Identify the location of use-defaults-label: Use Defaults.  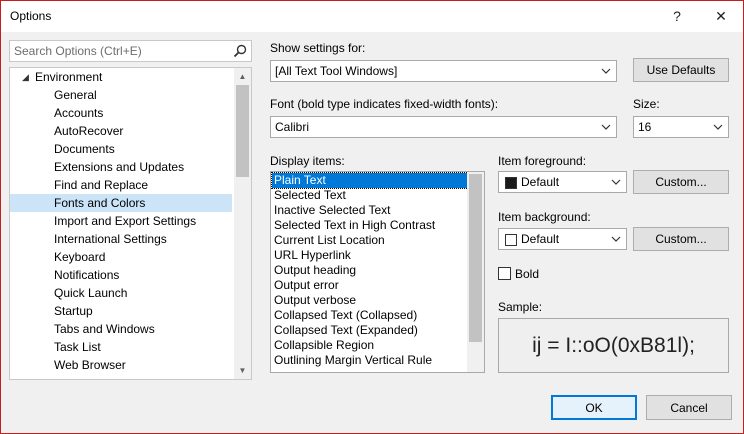
(681, 70).